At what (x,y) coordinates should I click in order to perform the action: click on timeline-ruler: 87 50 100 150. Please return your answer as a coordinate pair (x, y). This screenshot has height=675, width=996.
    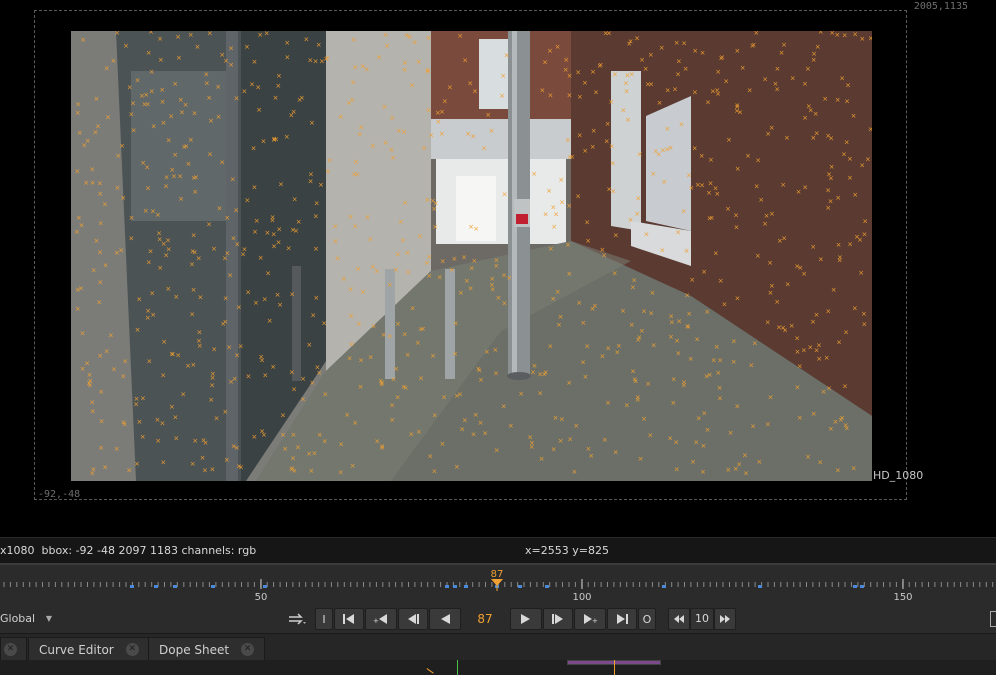
    Looking at the image, I should click on (498, 584).